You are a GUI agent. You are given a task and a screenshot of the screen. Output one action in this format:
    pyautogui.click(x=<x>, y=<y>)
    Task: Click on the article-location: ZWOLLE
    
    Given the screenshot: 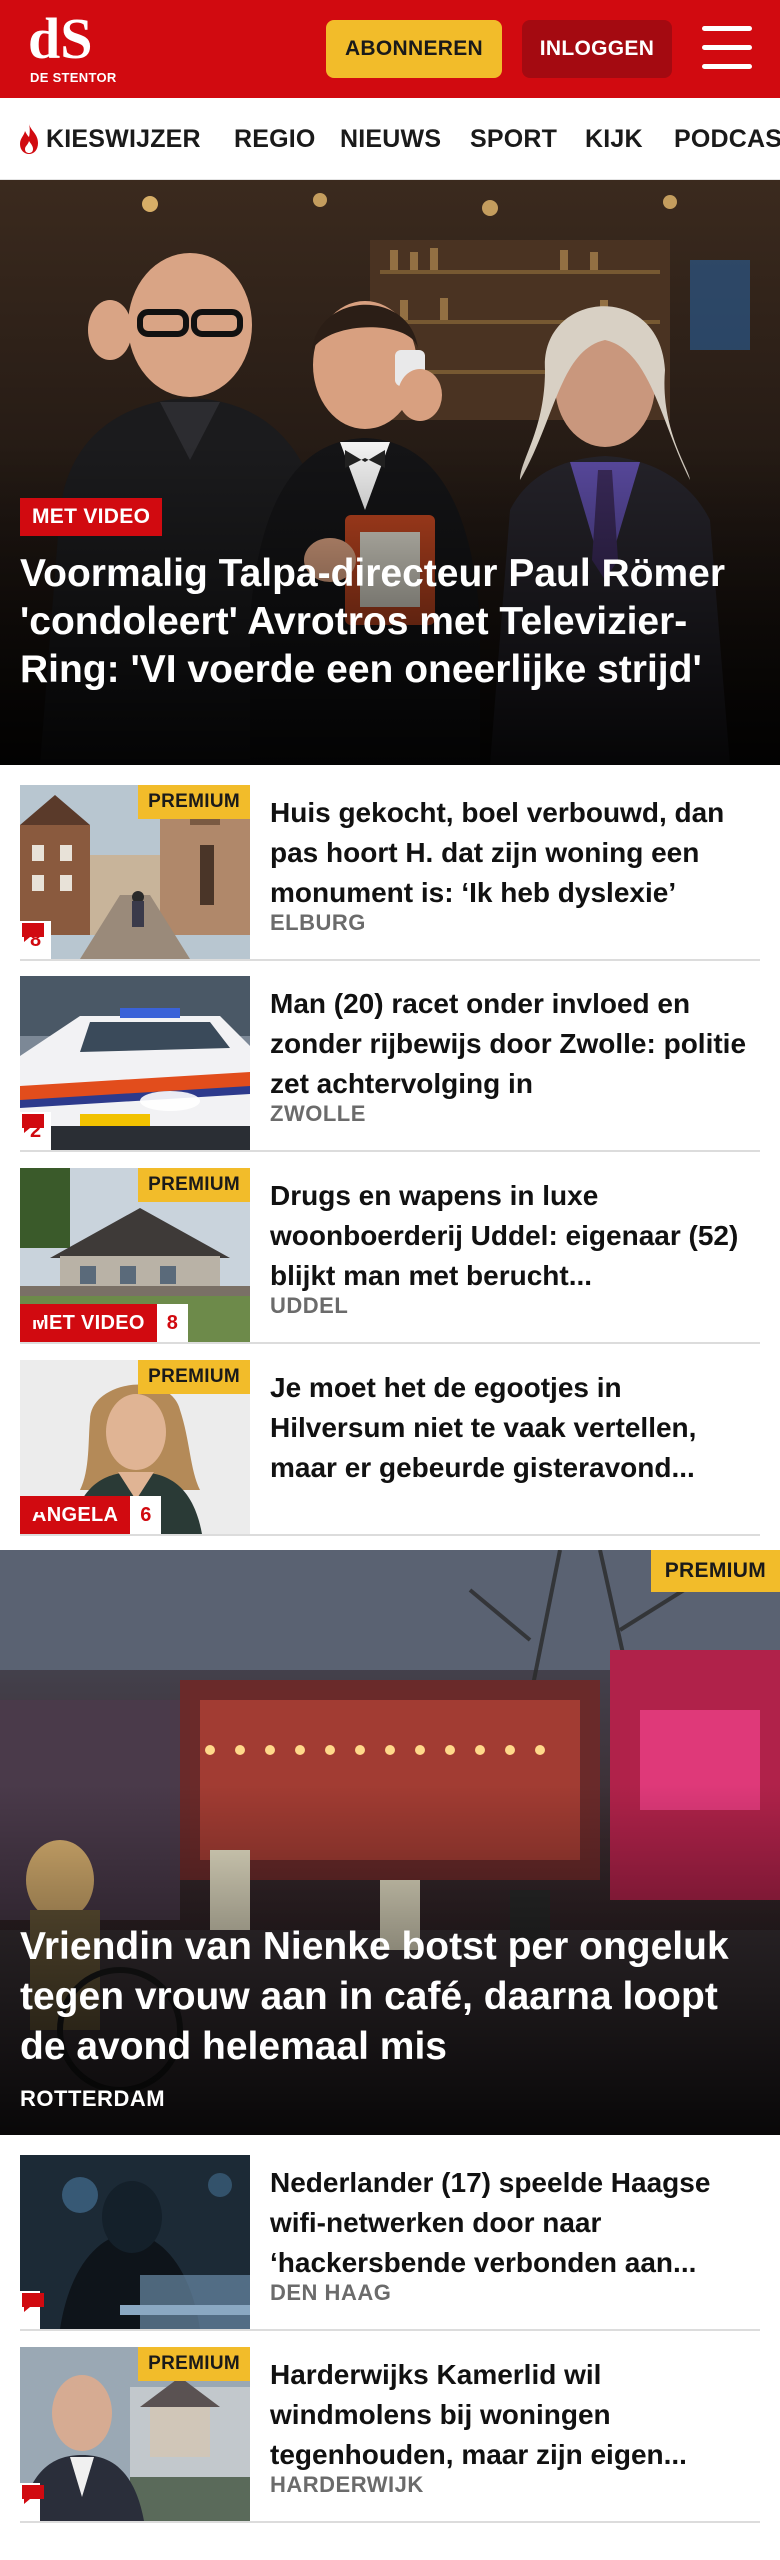 What is the action you would take?
    pyautogui.click(x=318, y=1113)
    